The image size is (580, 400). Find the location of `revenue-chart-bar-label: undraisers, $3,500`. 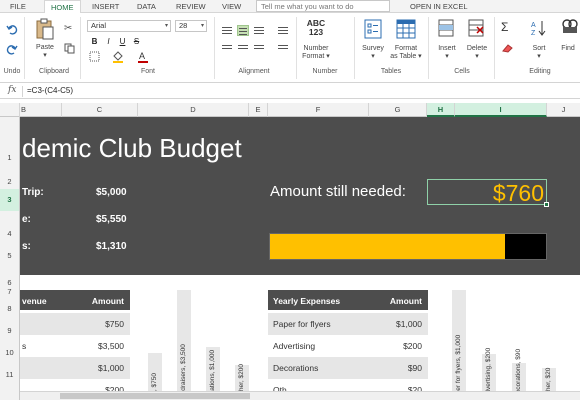

revenue-chart-bar-label: undraisers, $3,500 is located at coordinates (183, 371).